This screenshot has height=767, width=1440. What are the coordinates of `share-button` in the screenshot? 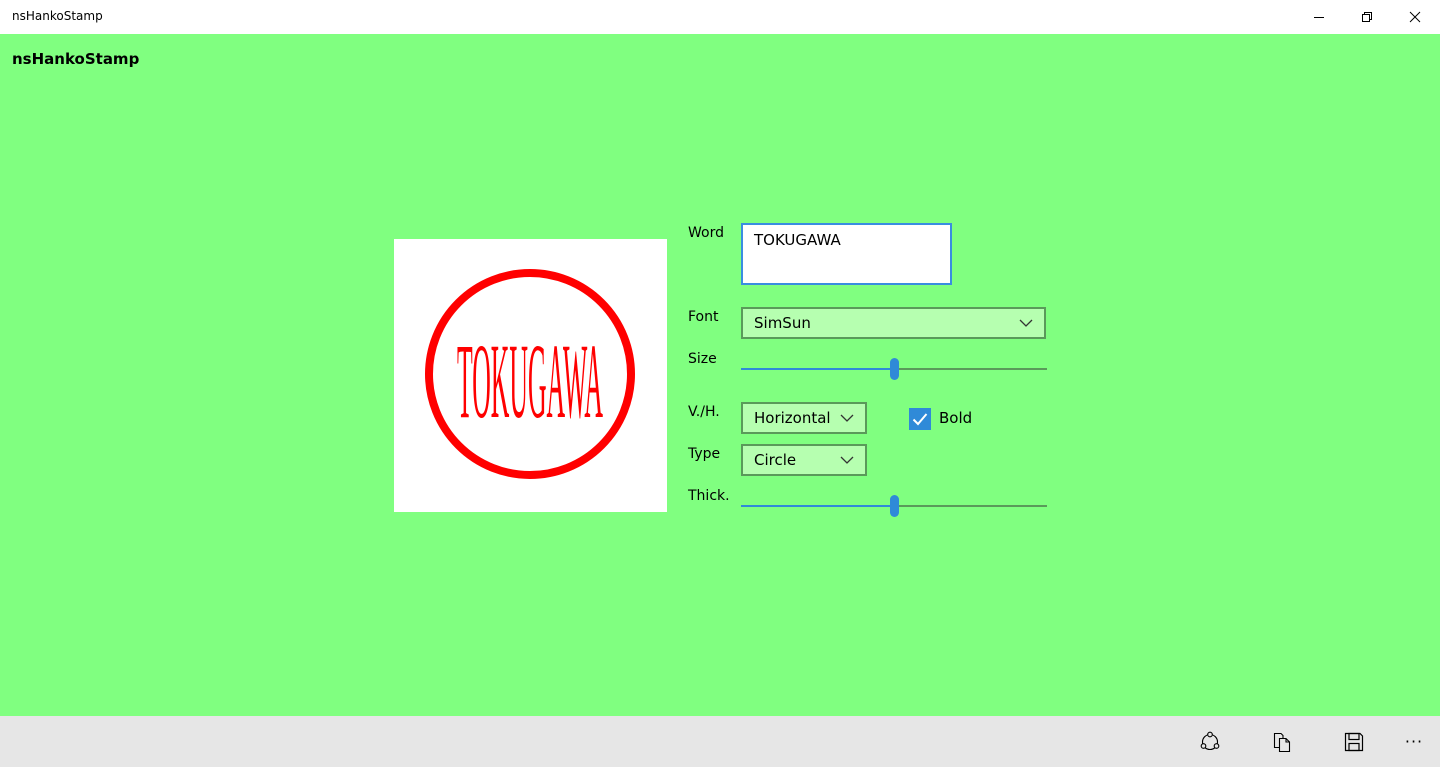 It's located at (1210, 741).